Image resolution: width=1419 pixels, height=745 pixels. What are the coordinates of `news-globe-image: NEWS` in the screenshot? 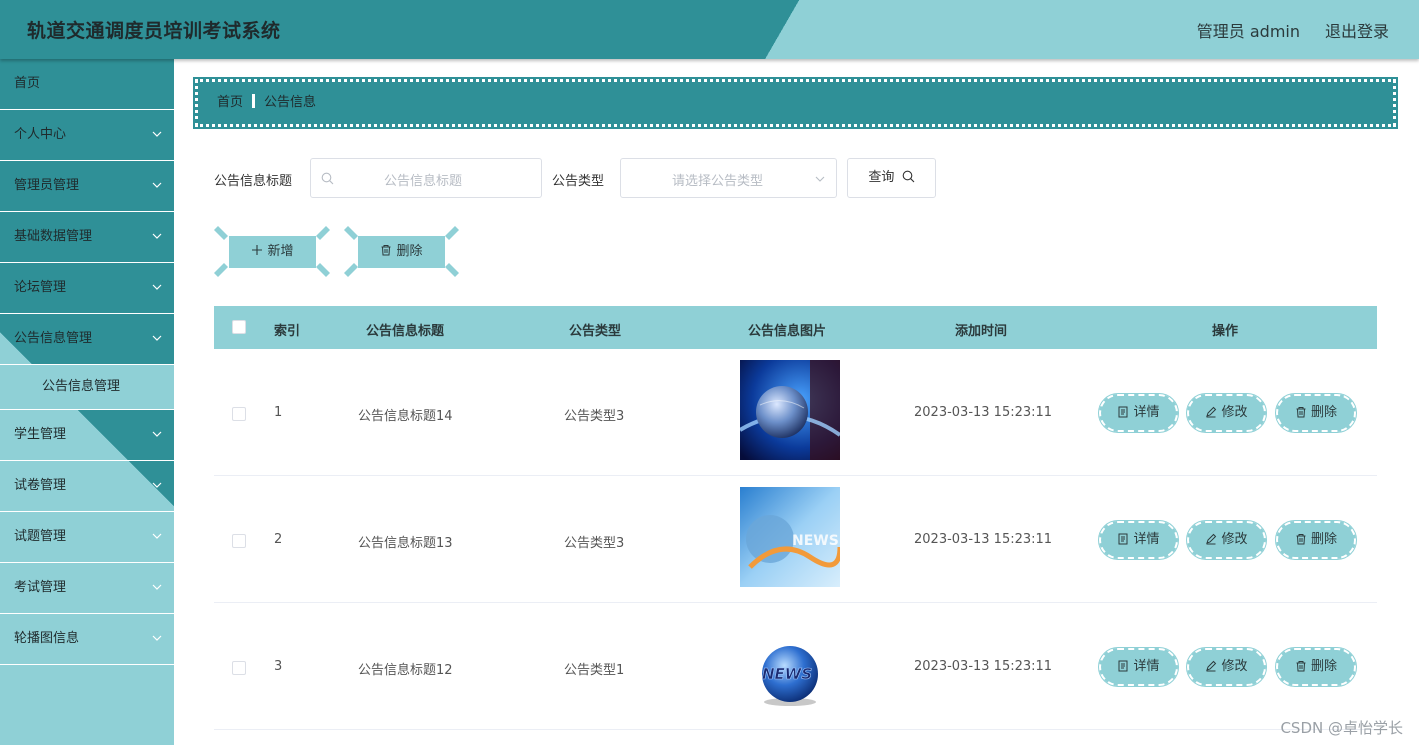 It's located at (790, 664).